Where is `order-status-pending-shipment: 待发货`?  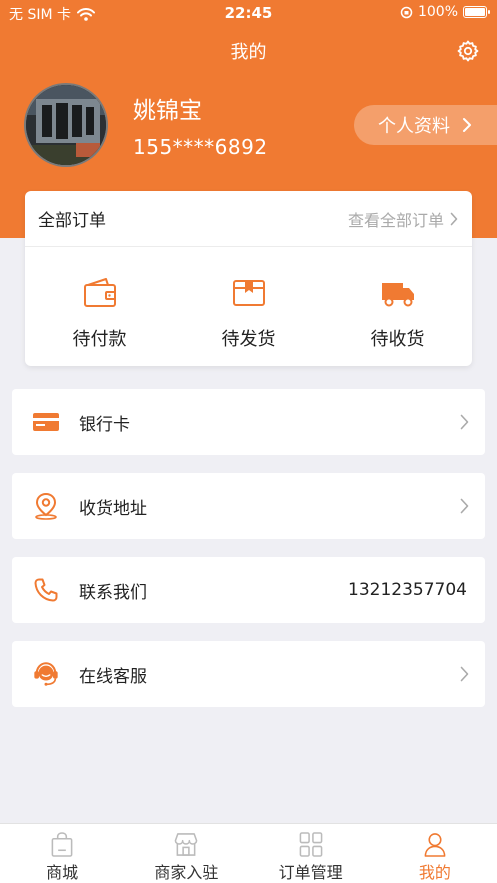
order-status-pending-shipment: 待发货 is located at coordinates (248, 306).